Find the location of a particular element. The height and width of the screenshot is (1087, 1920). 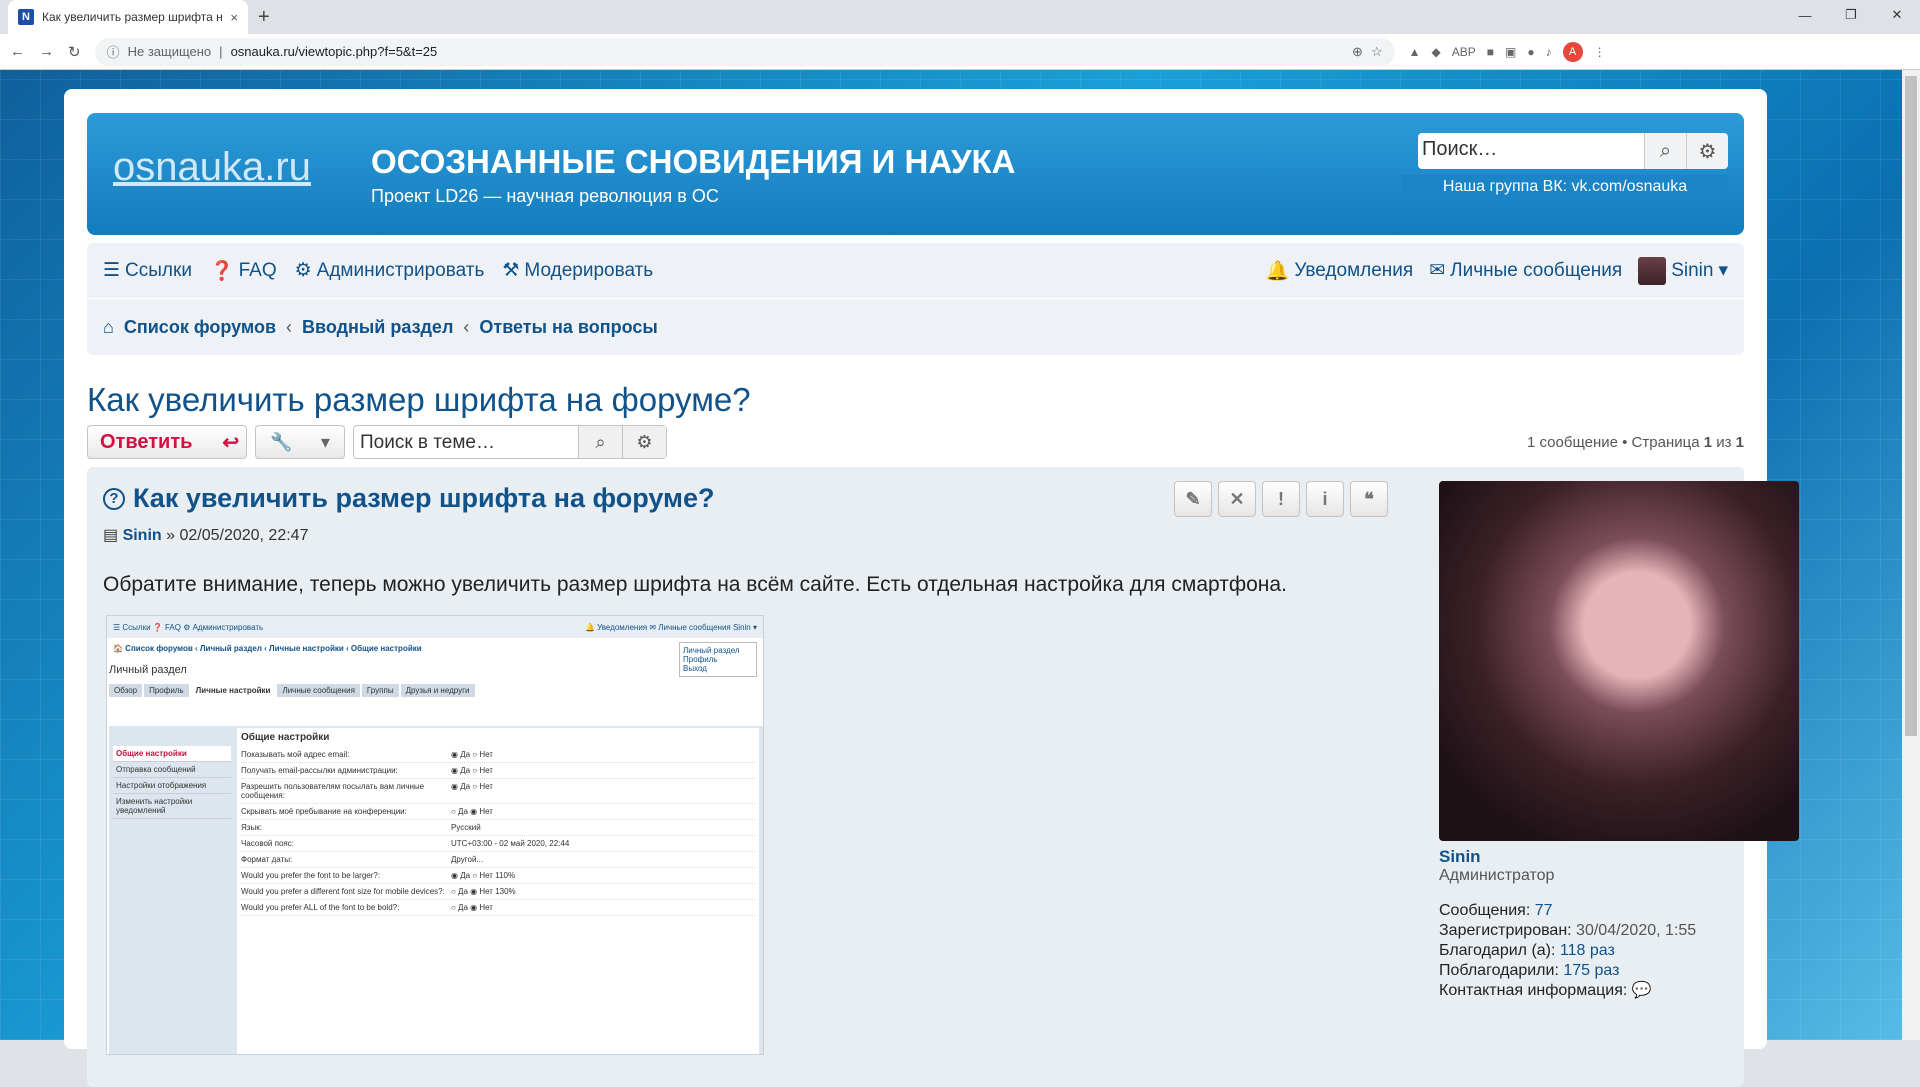

profile-rank: Администратор is located at coordinates (1497, 875).